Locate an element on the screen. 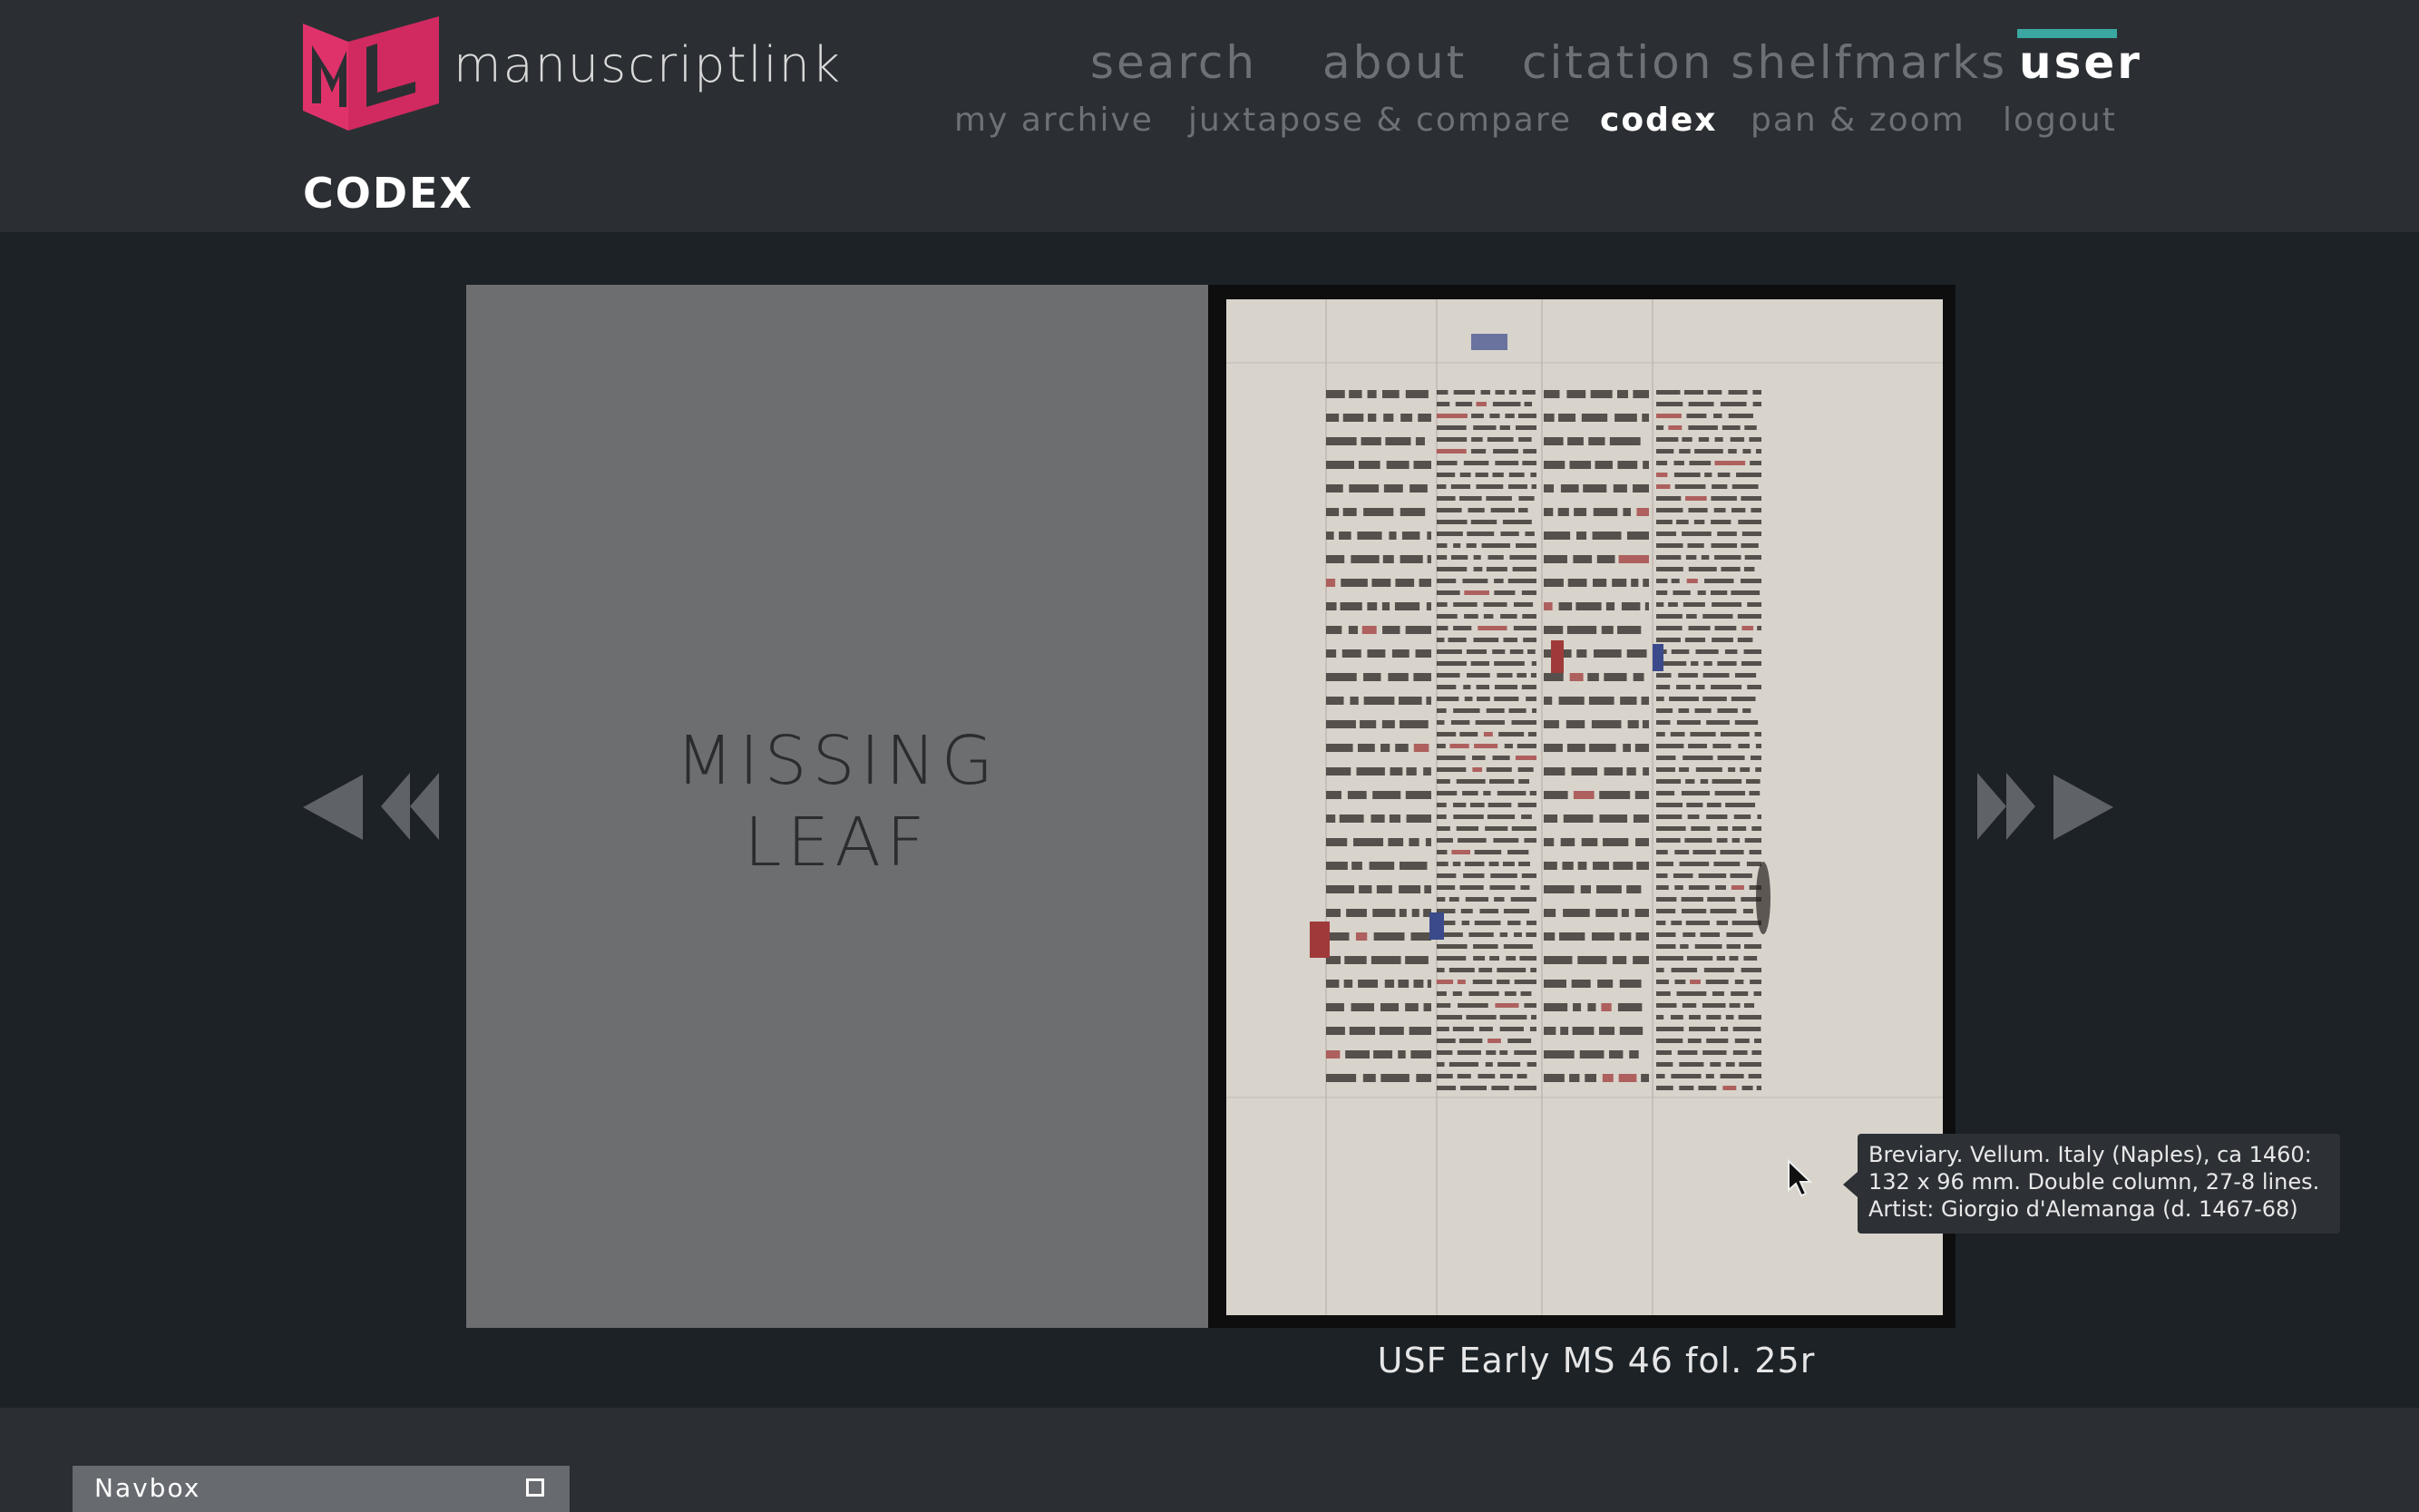  subnav-my-archive: my archive is located at coordinates (1054, 120).